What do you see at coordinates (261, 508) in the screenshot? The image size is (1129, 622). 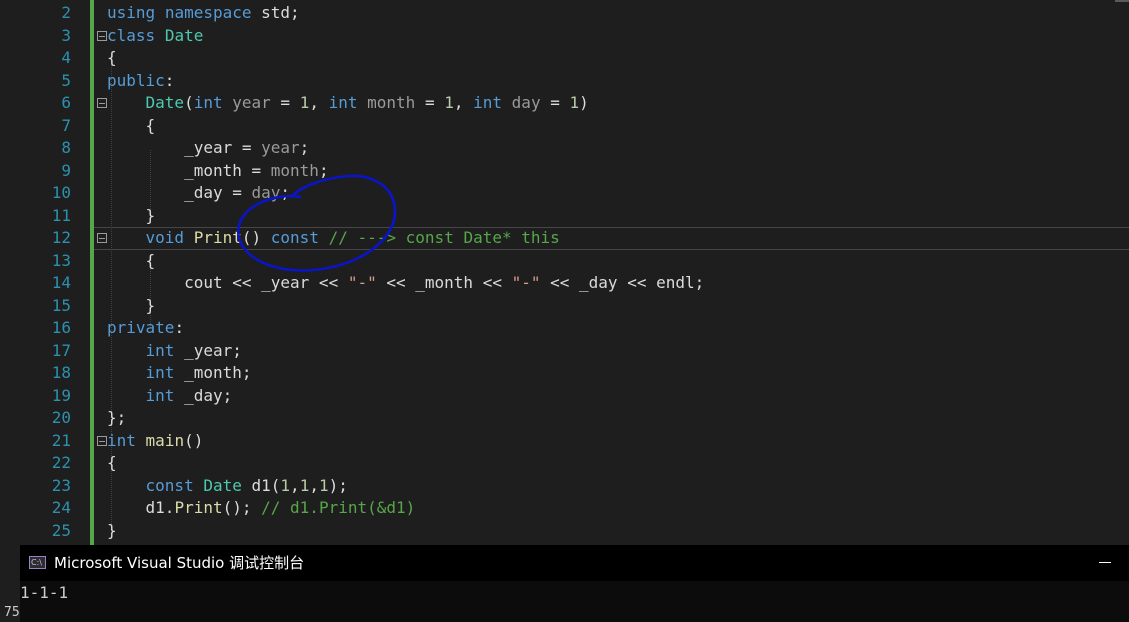 I see `code-text: d1.Print(); // d1.Print(&d1)` at bounding box center [261, 508].